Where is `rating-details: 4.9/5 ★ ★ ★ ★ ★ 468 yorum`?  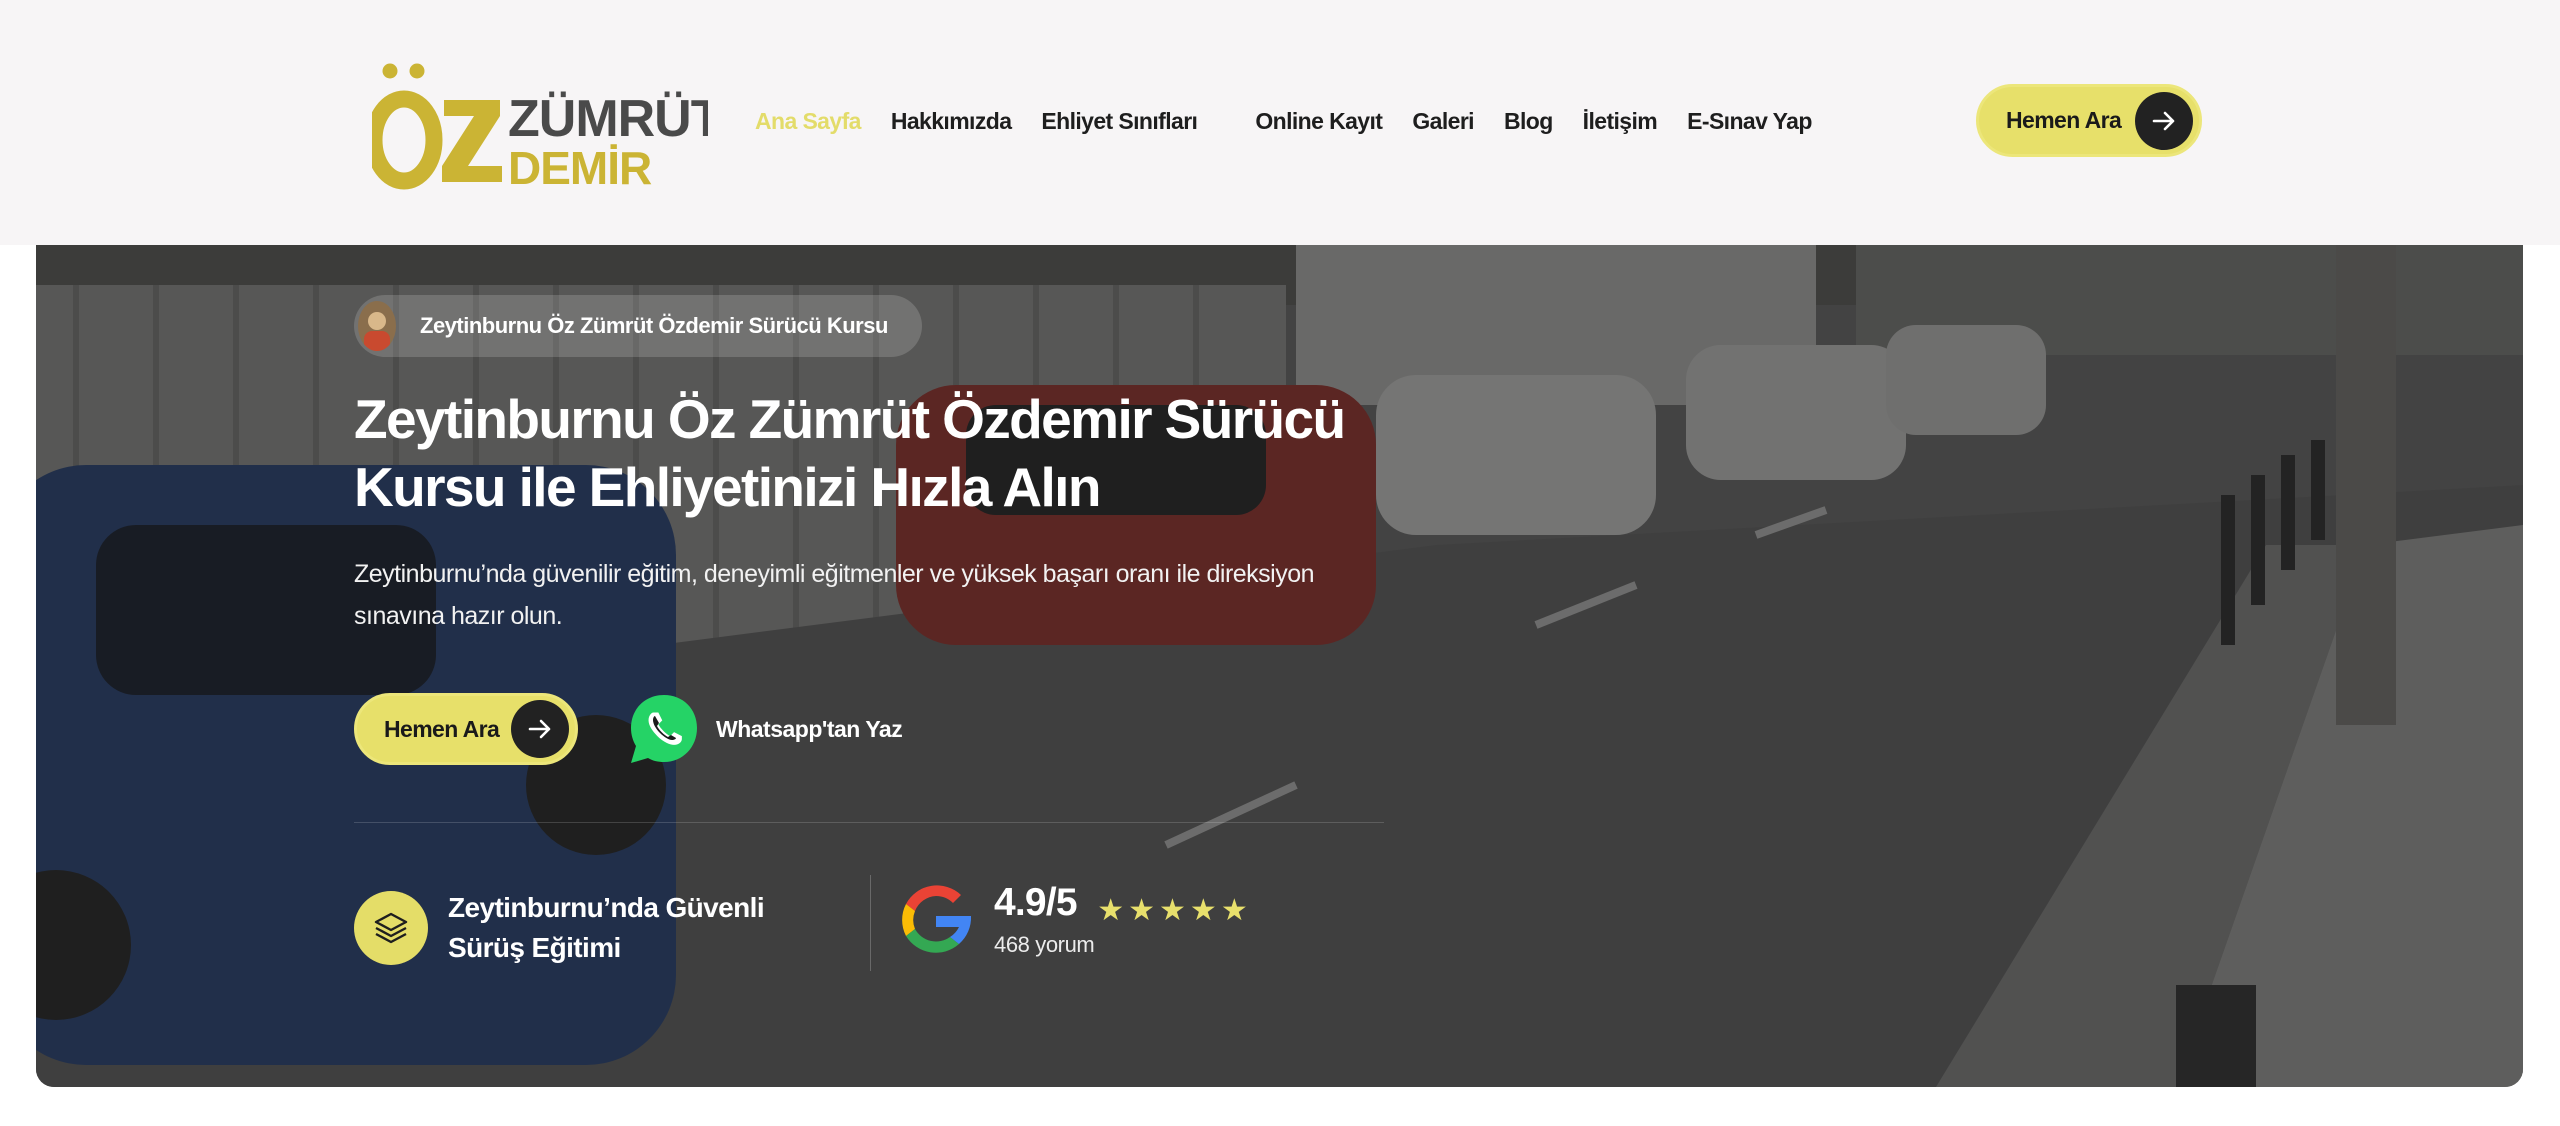 rating-details: 4.9/5 ★ ★ ★ ★ ★ 468 yorum is located at coordinates (1123, 919).